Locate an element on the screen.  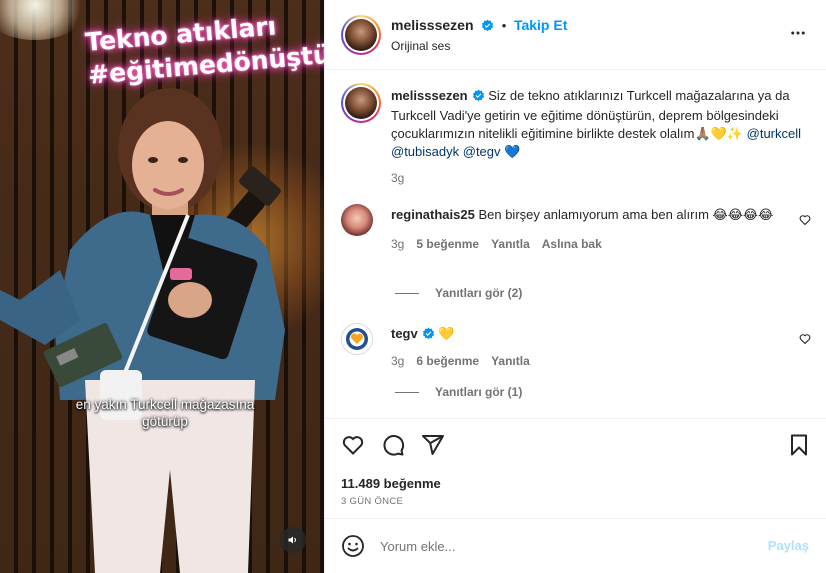
post-comment-button: Paylaş is located at coordinates (788, 545).